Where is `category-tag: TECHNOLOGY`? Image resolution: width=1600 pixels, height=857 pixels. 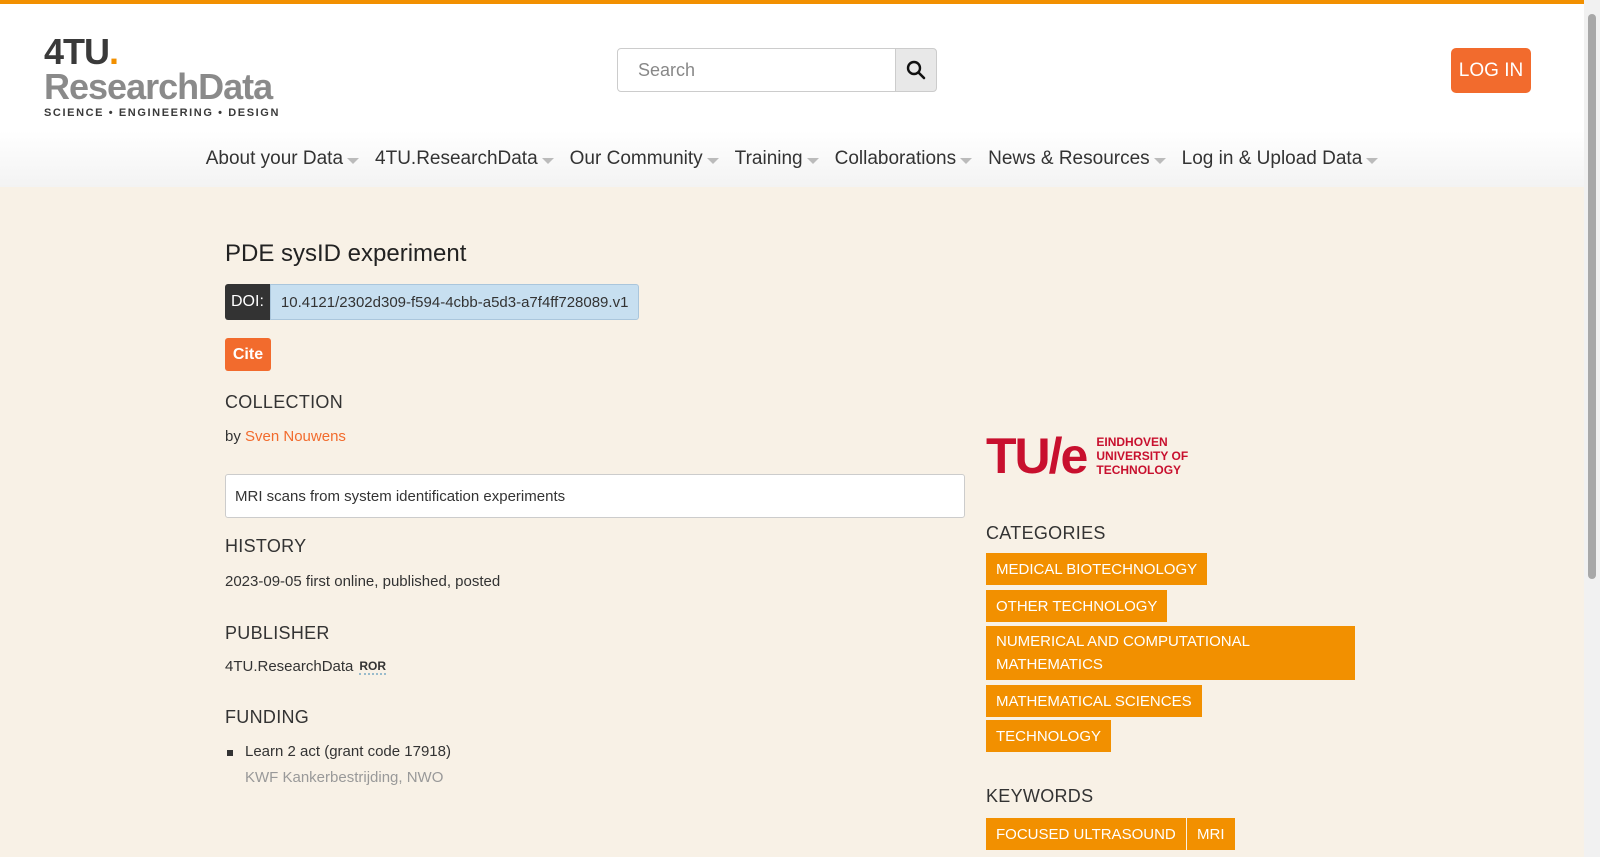 category-tag: TECHNOLOGY is located at coordinates (1049, 736).